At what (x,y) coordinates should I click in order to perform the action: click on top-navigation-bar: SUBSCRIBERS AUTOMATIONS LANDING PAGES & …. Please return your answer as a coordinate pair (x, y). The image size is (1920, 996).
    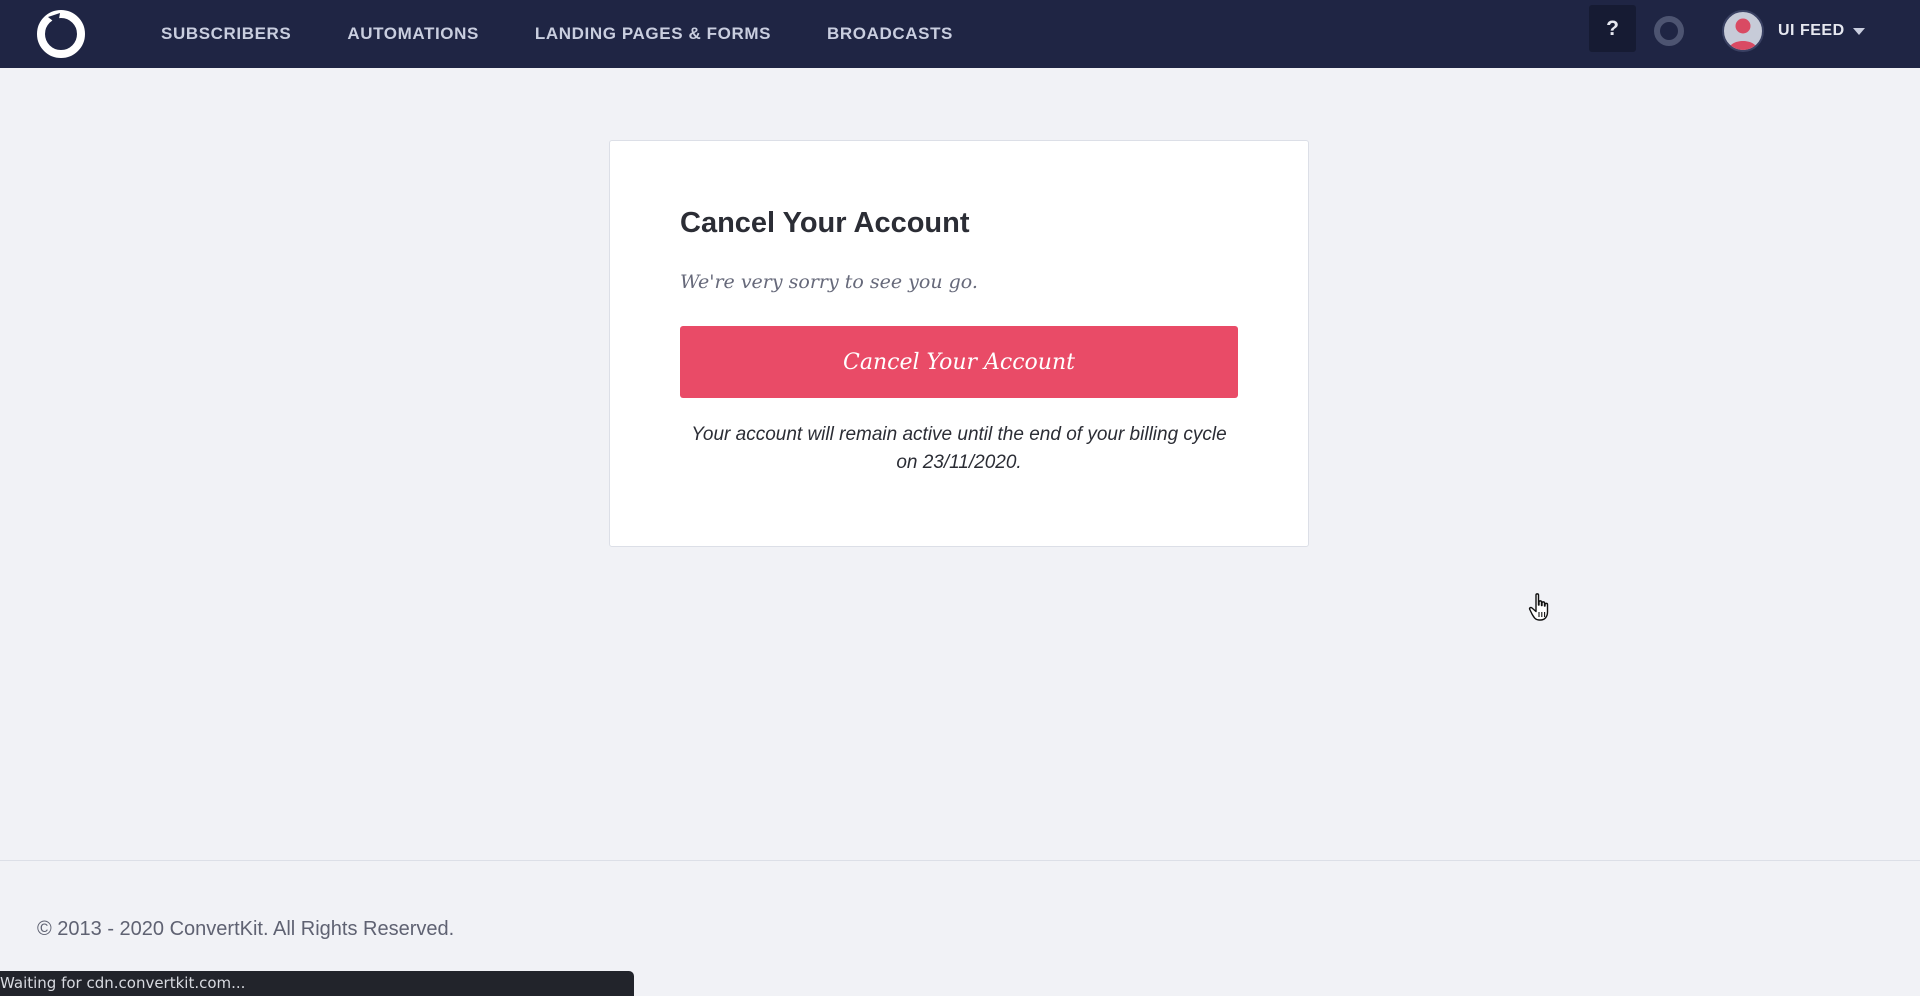
    Looking at the image, I should click on (960, 34).